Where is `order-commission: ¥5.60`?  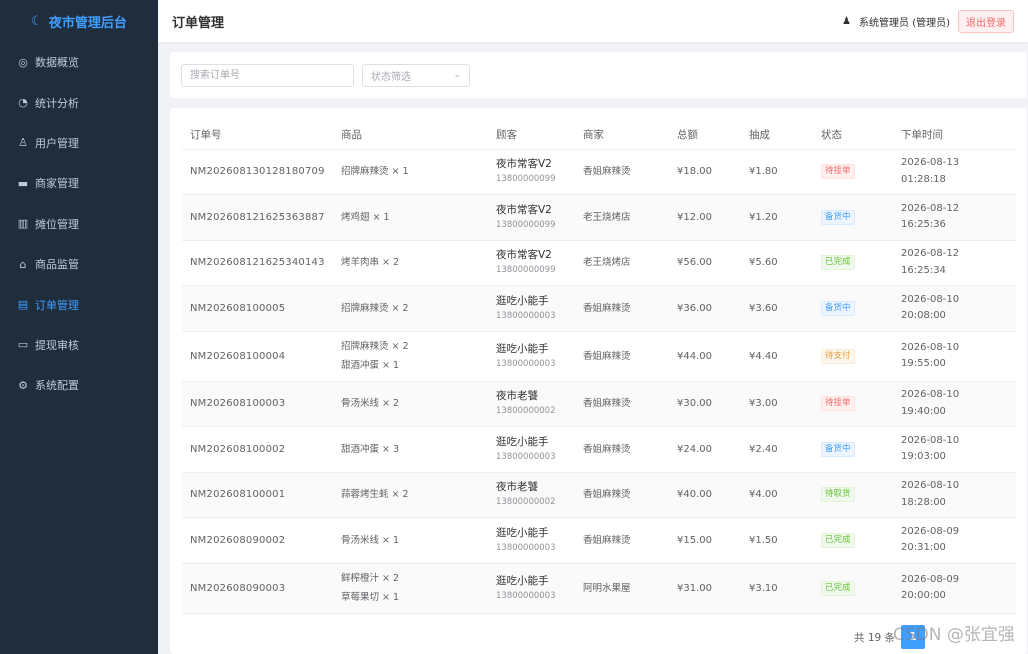 order-commission: ¥5.60 is located at coordinates (763, 263).